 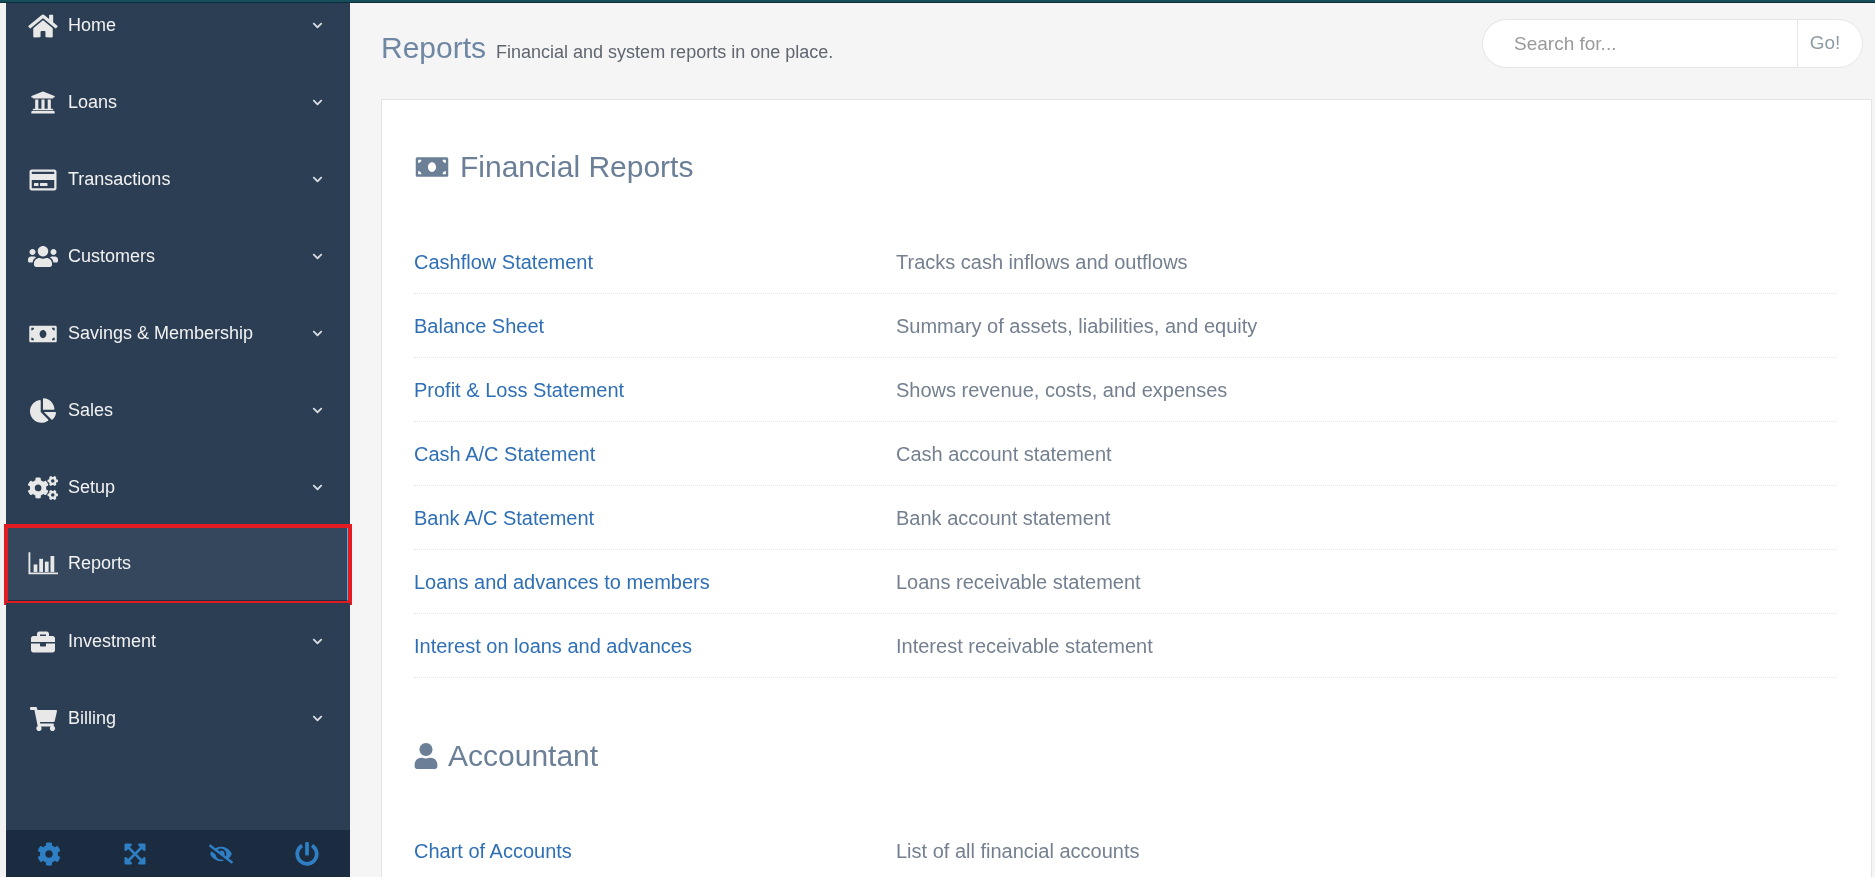 What do you see at coordinates (43, 179) in the screenshot?
I see `credit-card-icon` at bounding box center [43, 179].